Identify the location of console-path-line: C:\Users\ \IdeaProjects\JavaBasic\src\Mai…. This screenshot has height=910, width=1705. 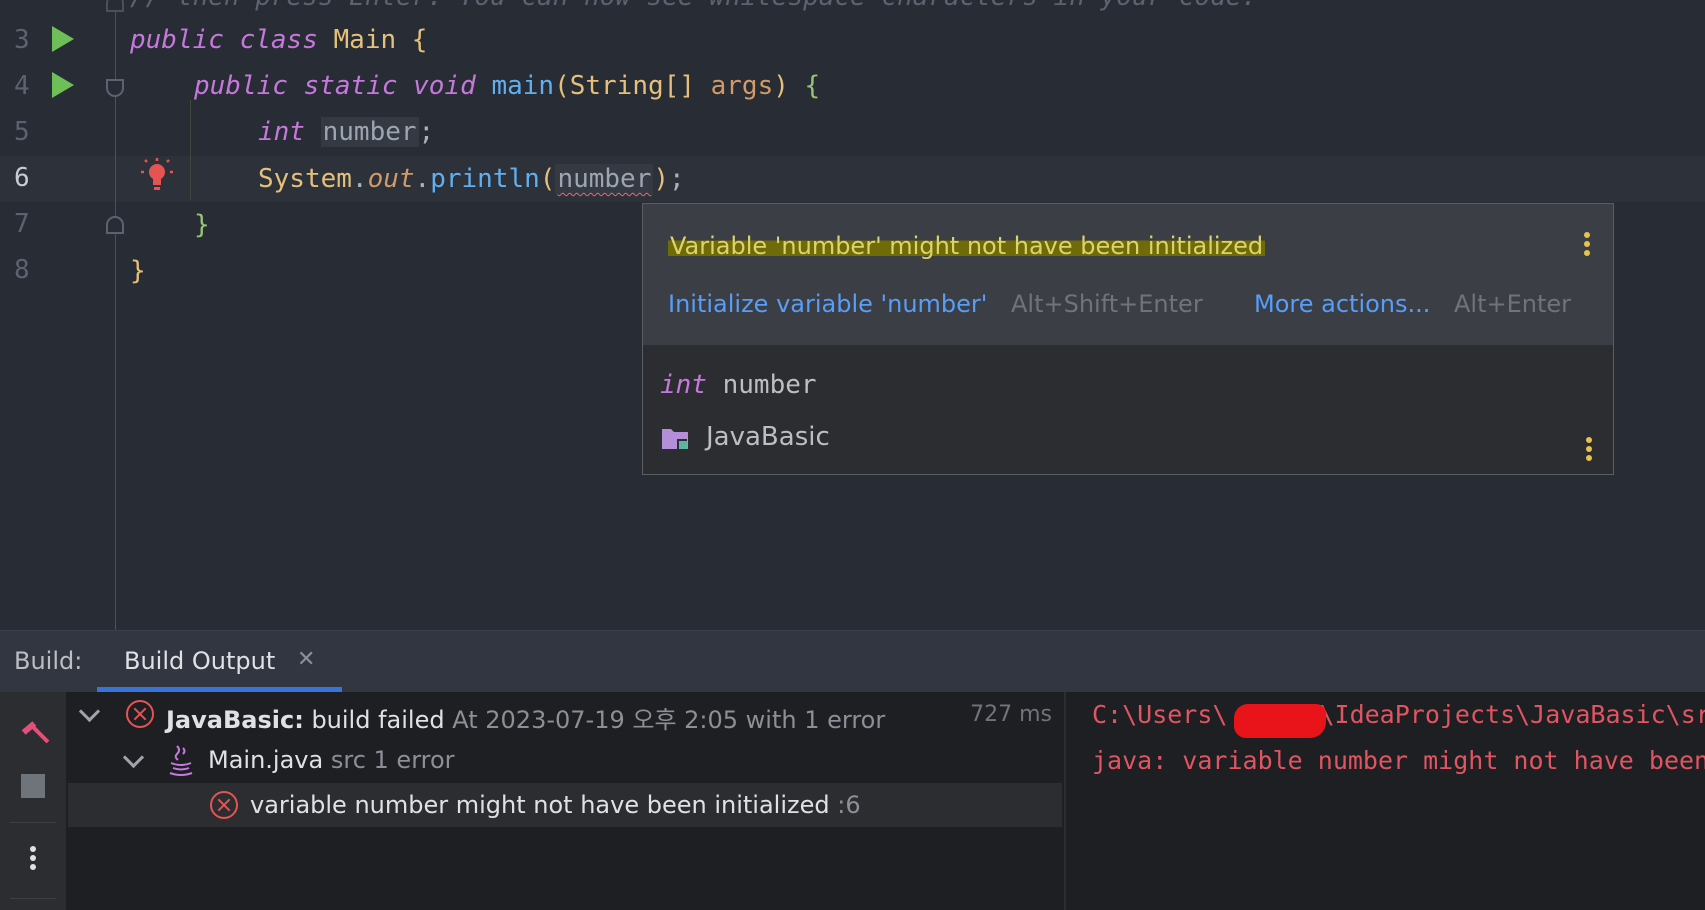
(1398, 714).